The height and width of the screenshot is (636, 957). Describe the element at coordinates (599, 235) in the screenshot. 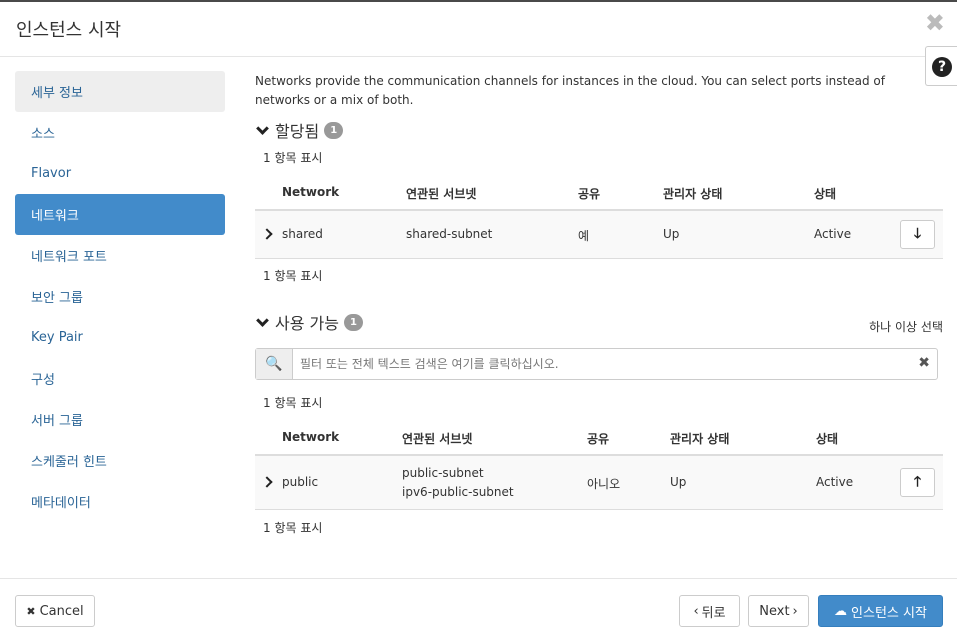

I see `table-row: shared shared-subnet 예 Up Active 🡓` at that location.